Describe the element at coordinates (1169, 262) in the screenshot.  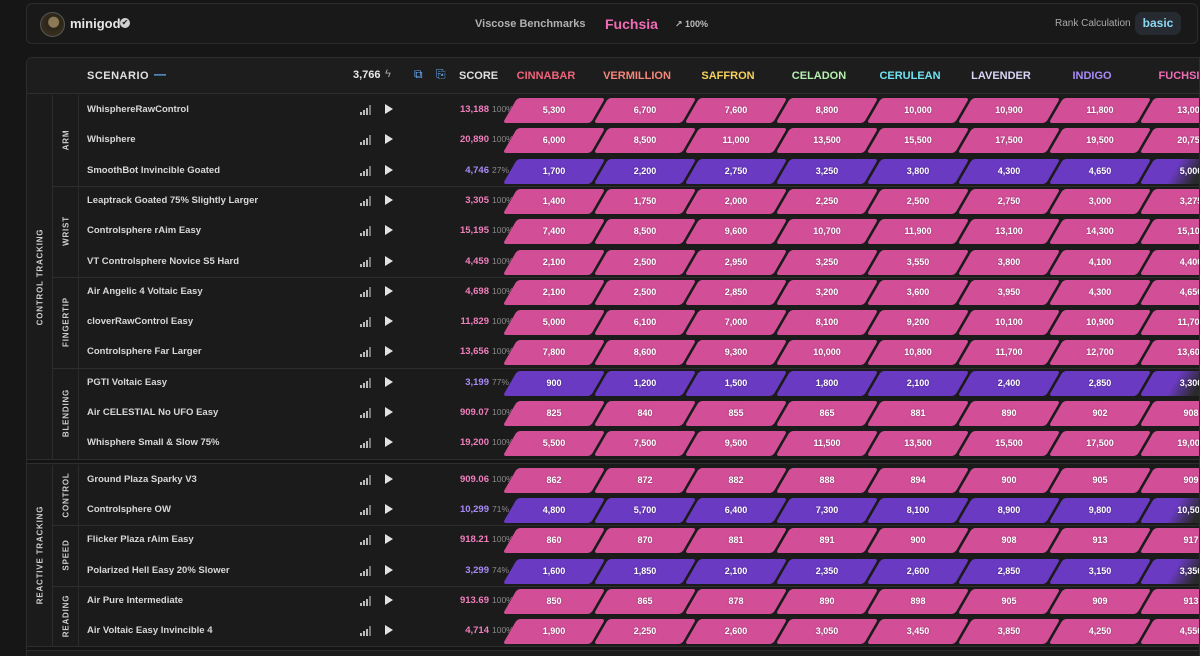
I see `rank-threshold: 4,400` at that location.